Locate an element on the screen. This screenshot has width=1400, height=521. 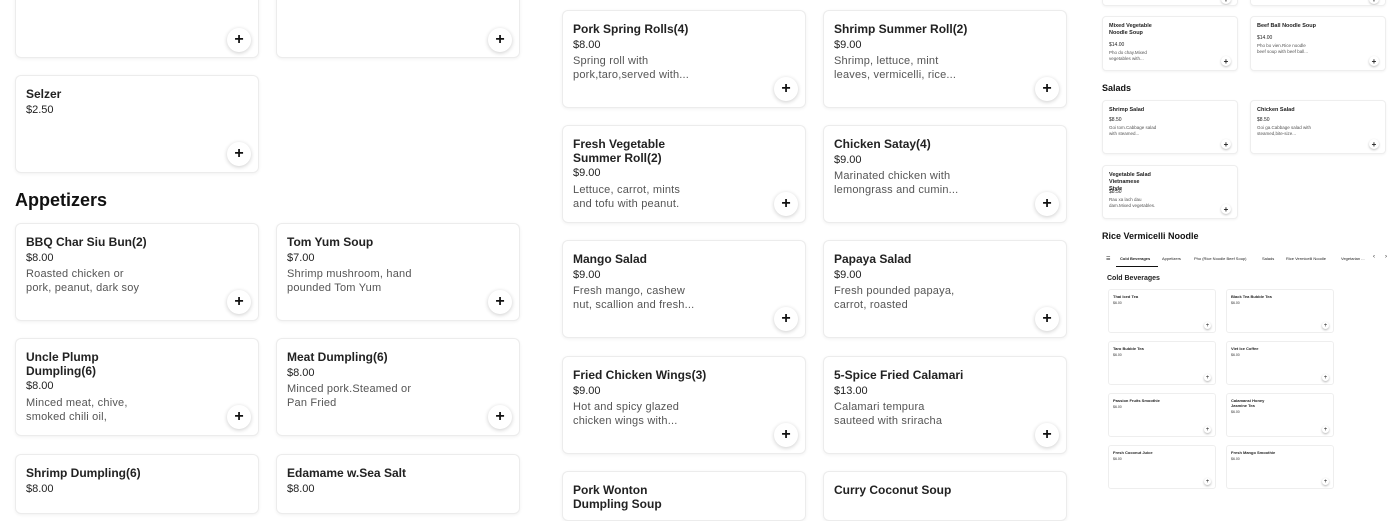
section-title-rice-vermicelli: Rice Vermicelli Noodle is located at coordinates (1150, 236).